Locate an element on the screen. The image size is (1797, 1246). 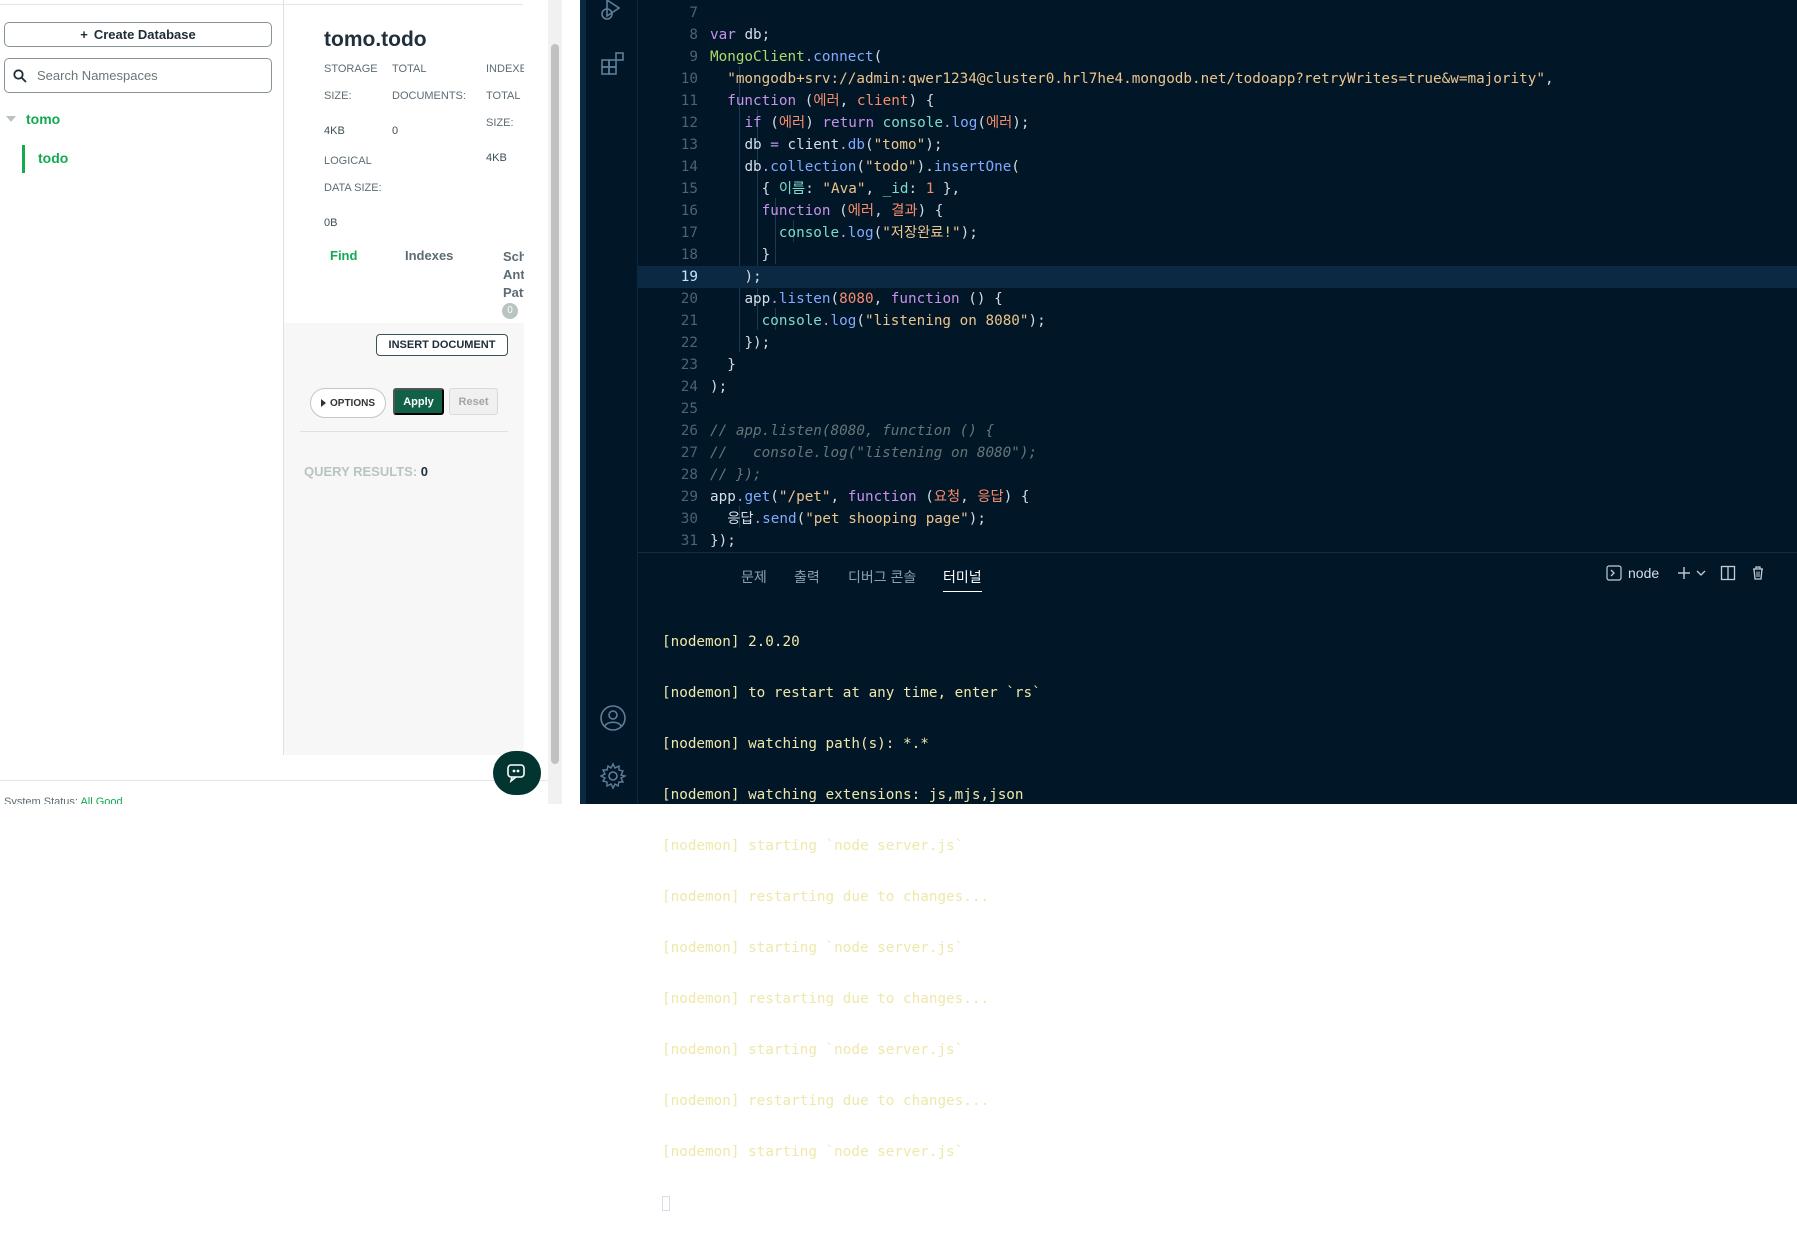
token: ) { is located at coordinates (1016, 497).